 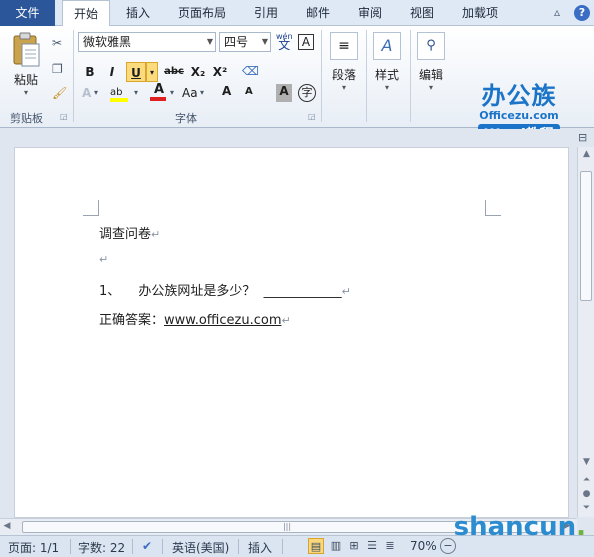 What do you see at coordinates (119, 100) in the screenshot?
I see `highlight-color-swatch` at bounding box center [119, 100].